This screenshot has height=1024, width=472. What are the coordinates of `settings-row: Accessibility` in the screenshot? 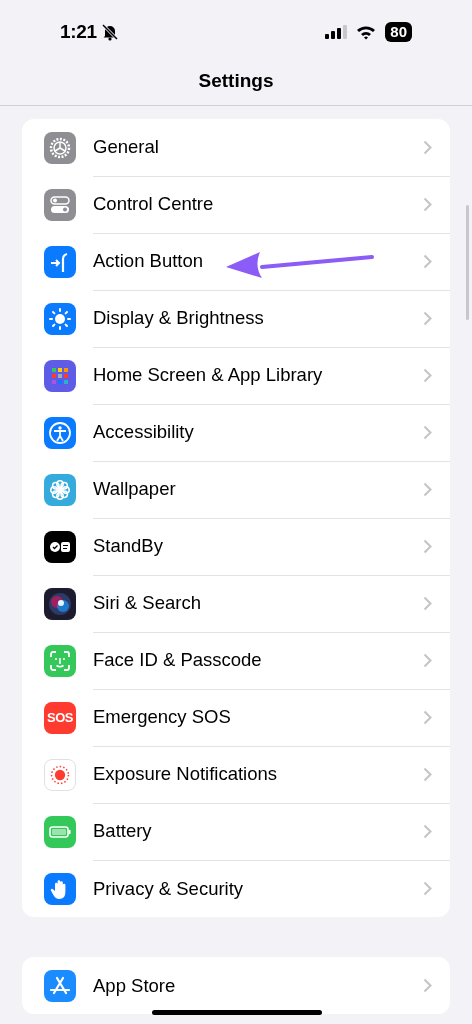 It's located at (236, 432).